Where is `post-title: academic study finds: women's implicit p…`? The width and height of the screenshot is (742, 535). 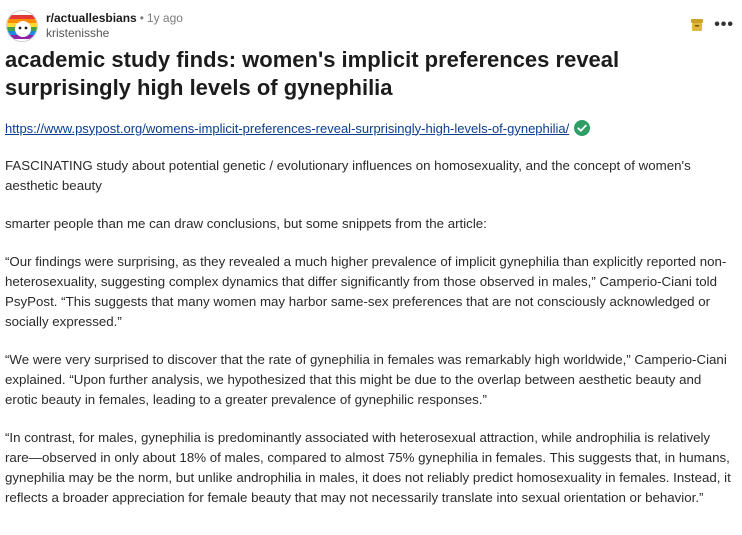
post-title: academic study finds: women's implicit p… is located at coordinates (355, 74).